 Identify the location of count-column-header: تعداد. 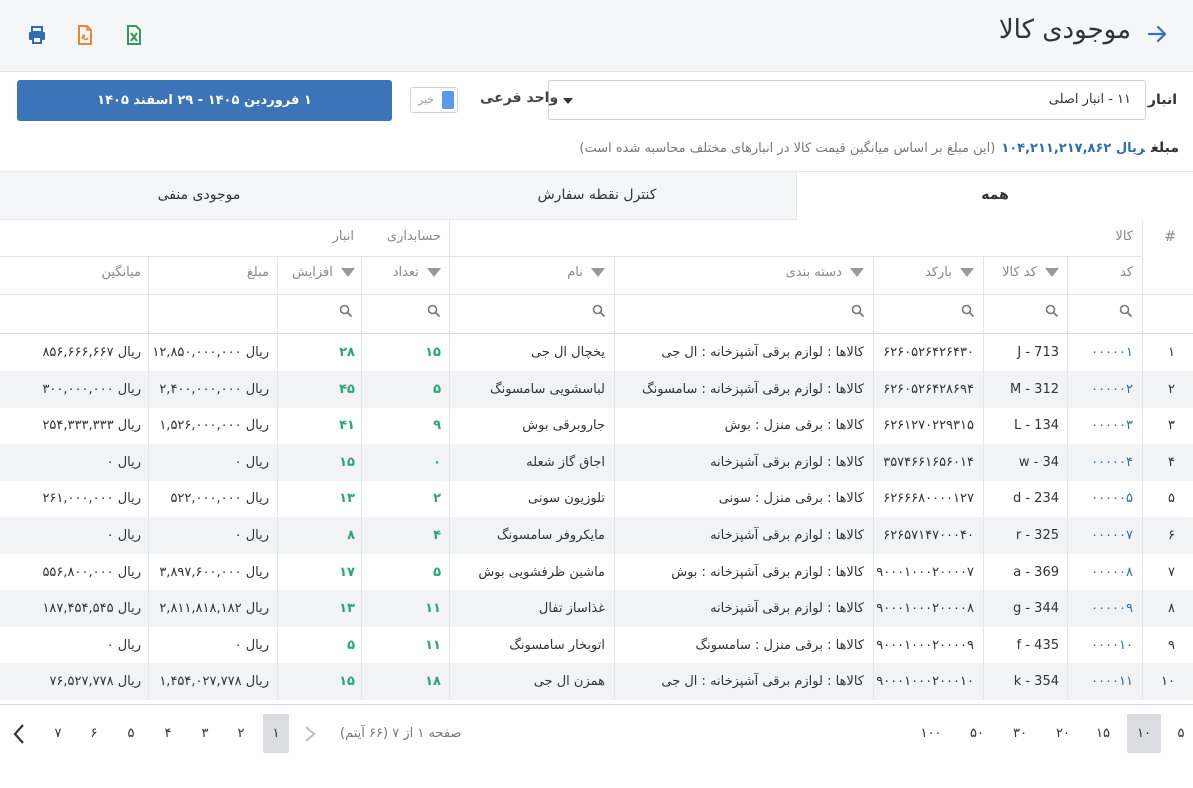
(417, 272).